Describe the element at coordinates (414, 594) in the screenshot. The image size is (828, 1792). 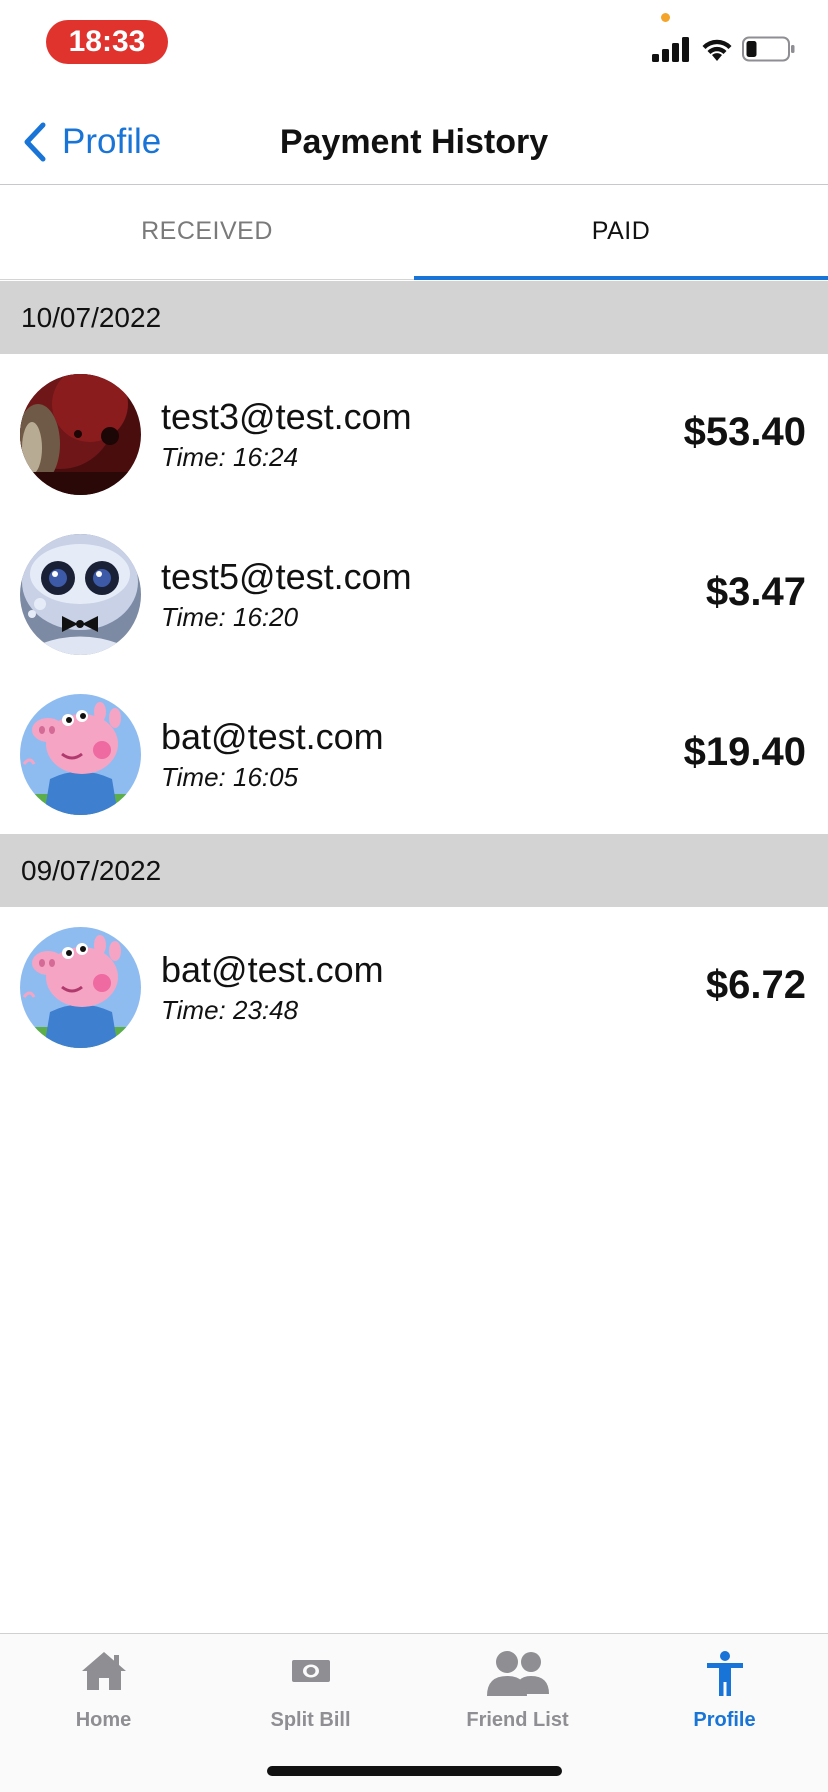
I see `payment-row: test5@test.com Time: 16:20 $3.47` at that location.